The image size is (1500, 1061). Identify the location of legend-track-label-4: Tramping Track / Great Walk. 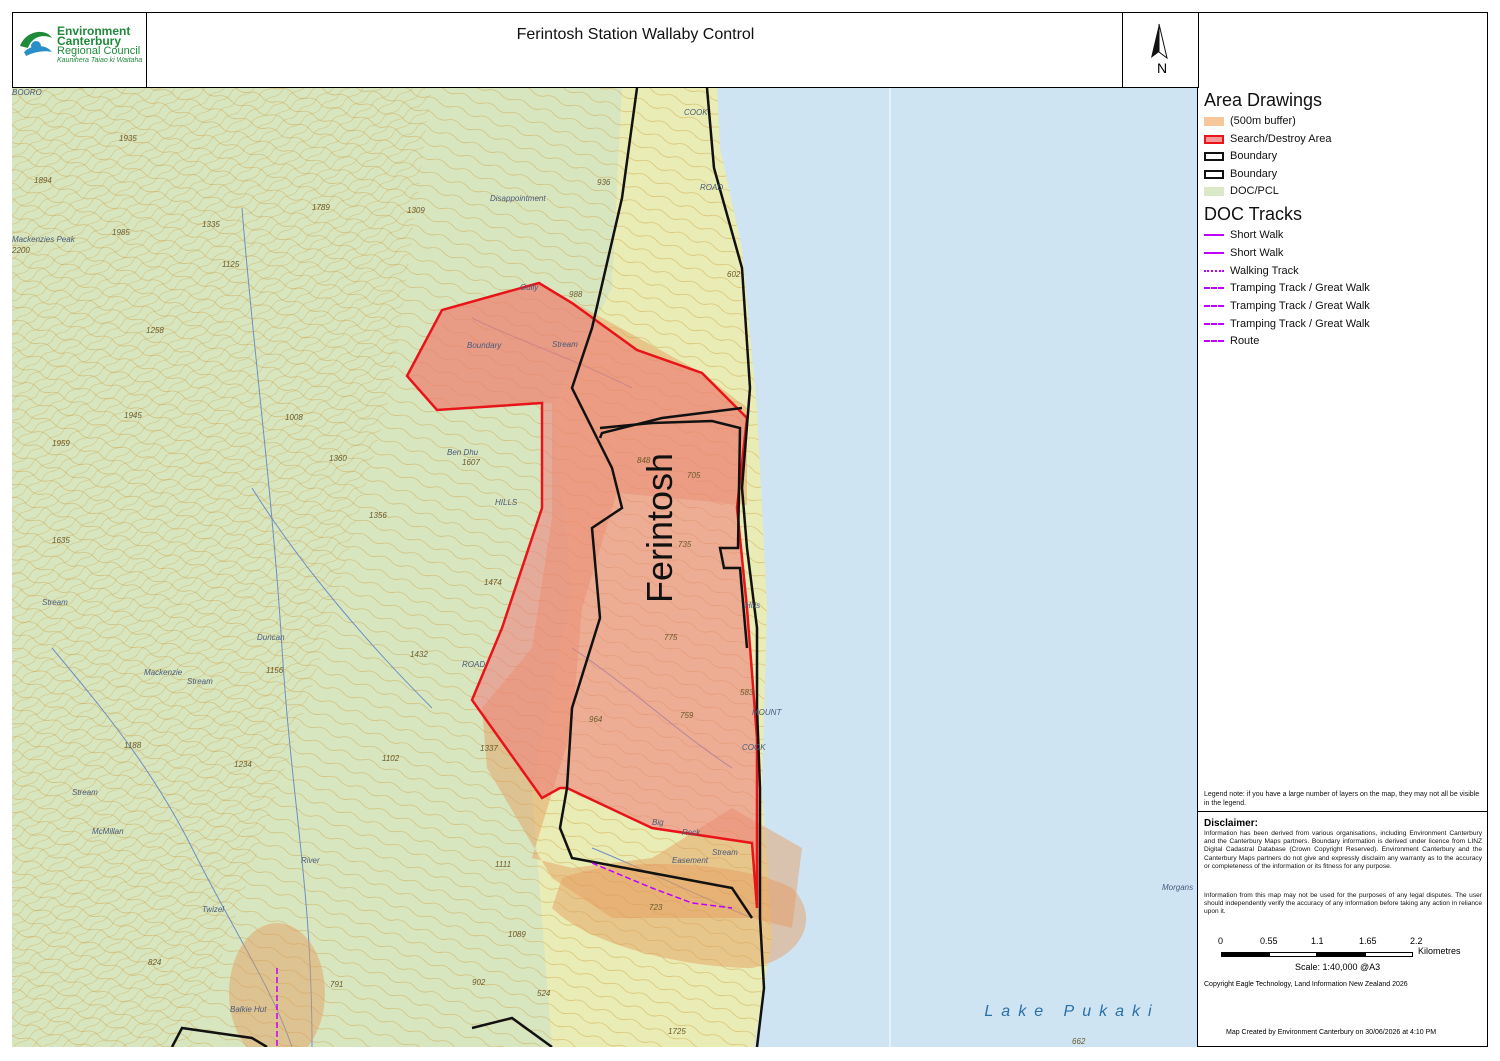
(1300, 288).